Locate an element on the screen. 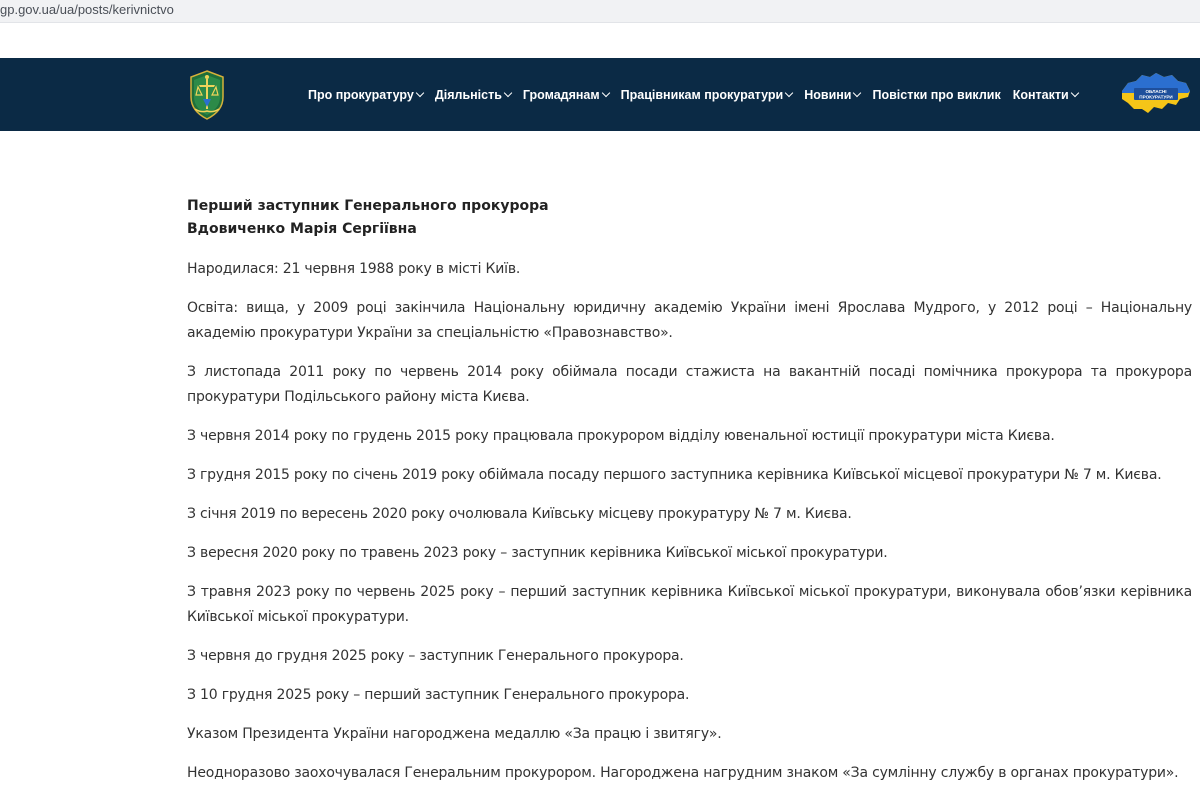 This screenshot has width=1200, height=800. profile-position: Перший заступник Генерального прокурора is located at coordinates (368, 206).